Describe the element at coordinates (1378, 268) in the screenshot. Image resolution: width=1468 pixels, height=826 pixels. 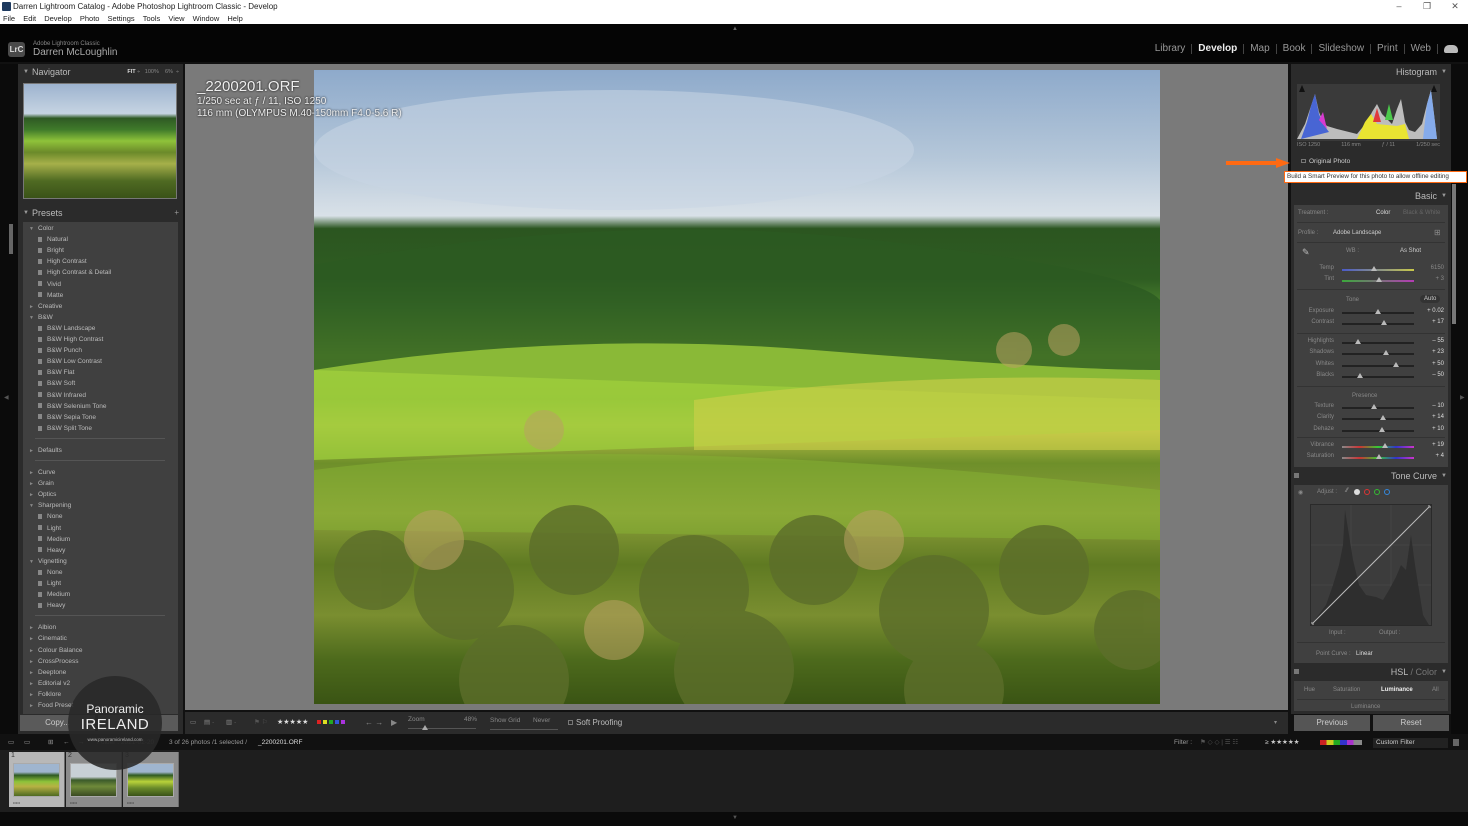
I see `temp-slider` at that location.